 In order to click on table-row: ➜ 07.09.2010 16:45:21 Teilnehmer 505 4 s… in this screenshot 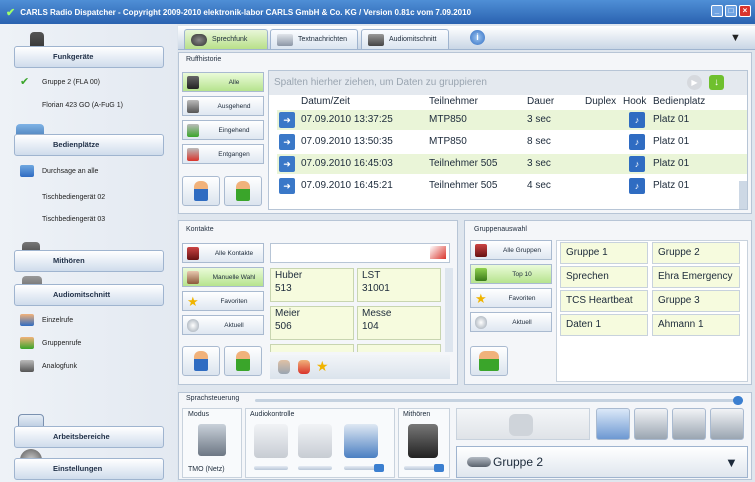, I will do `click(512, 186)`.